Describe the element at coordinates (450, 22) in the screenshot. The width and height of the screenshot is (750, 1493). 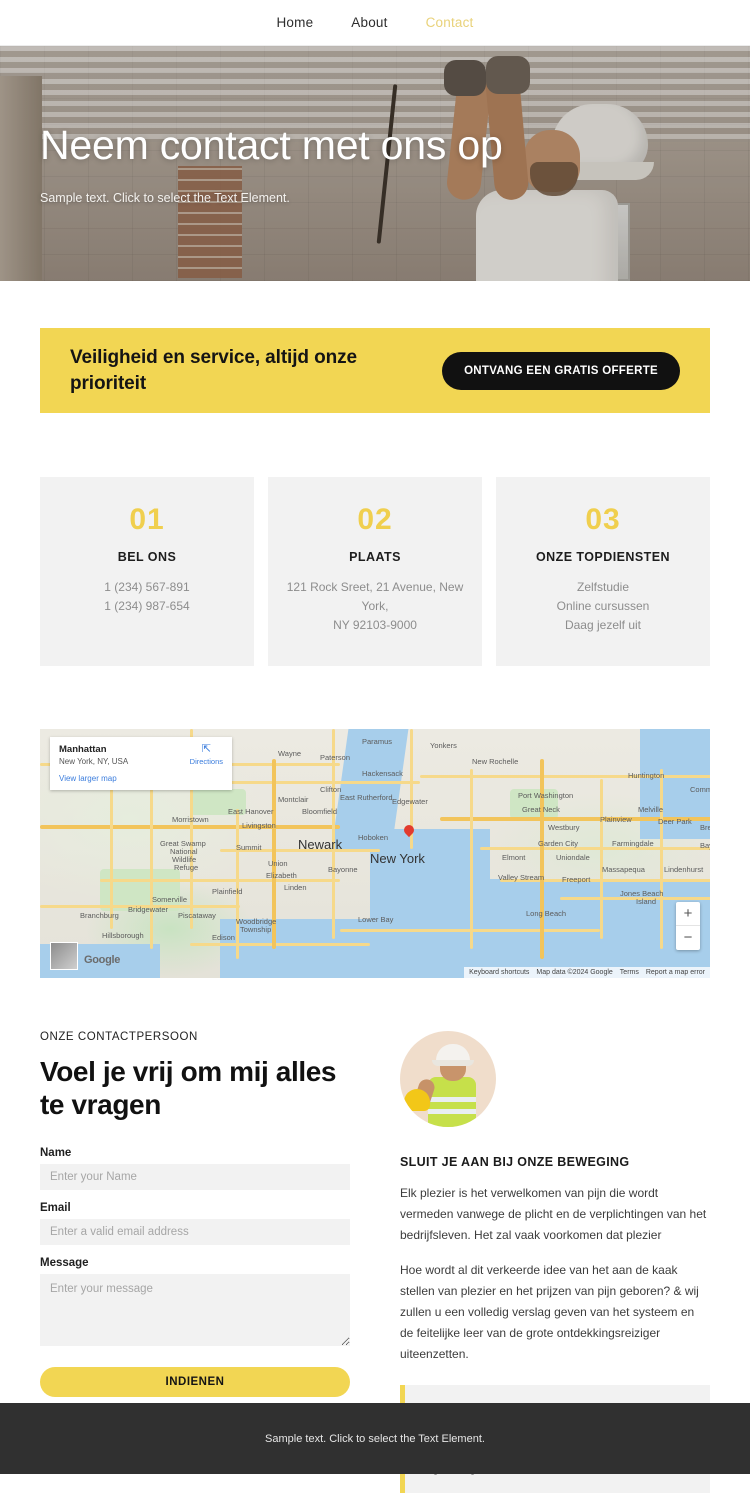
I see `nav-link-contact: Contact` at that location.